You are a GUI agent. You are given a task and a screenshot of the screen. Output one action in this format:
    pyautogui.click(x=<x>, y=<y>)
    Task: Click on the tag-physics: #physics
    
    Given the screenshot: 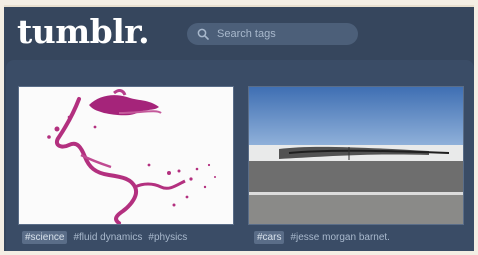 What is the action you would take?
    pyautogui.click(x=167, y=237)
    